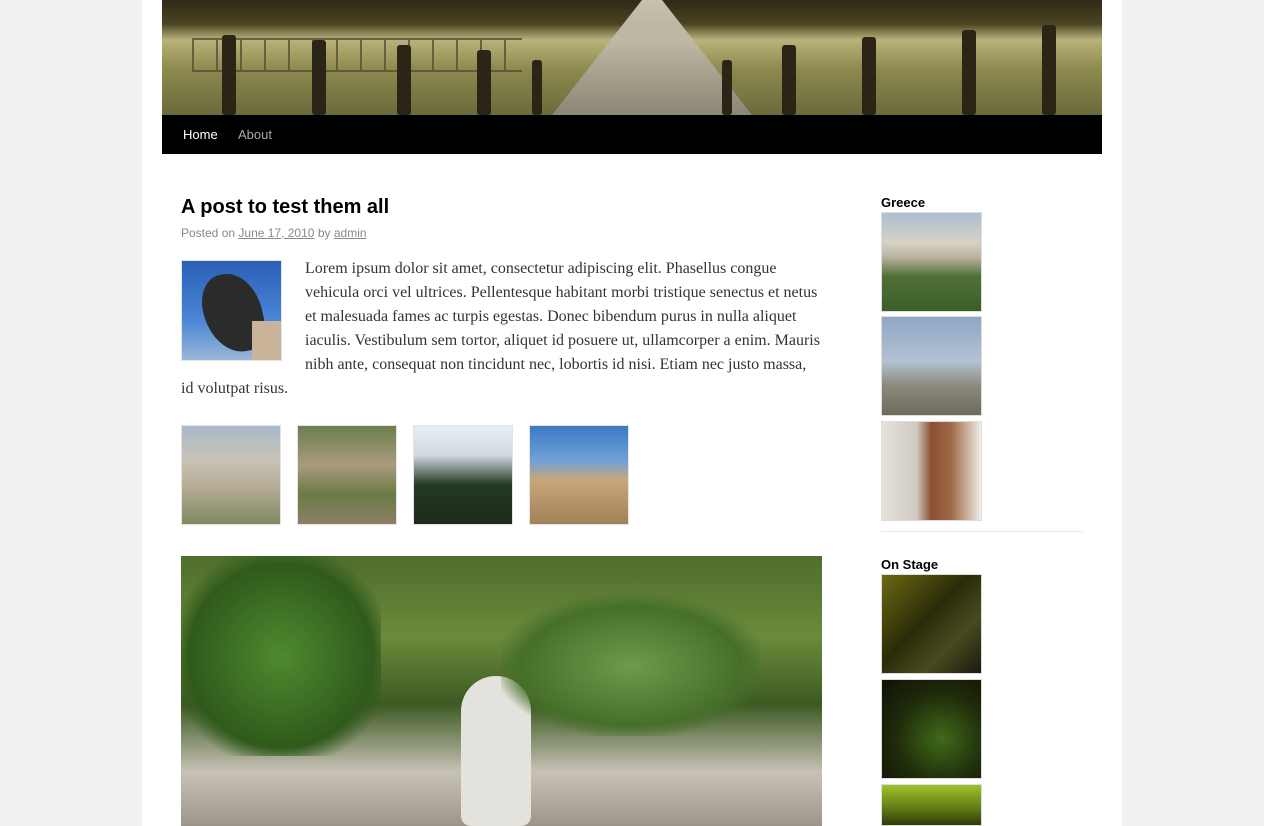 The image size is (1264, 826). Describe the element at coordinates (357, 55) in the screenshot. I see `fence` at that location.